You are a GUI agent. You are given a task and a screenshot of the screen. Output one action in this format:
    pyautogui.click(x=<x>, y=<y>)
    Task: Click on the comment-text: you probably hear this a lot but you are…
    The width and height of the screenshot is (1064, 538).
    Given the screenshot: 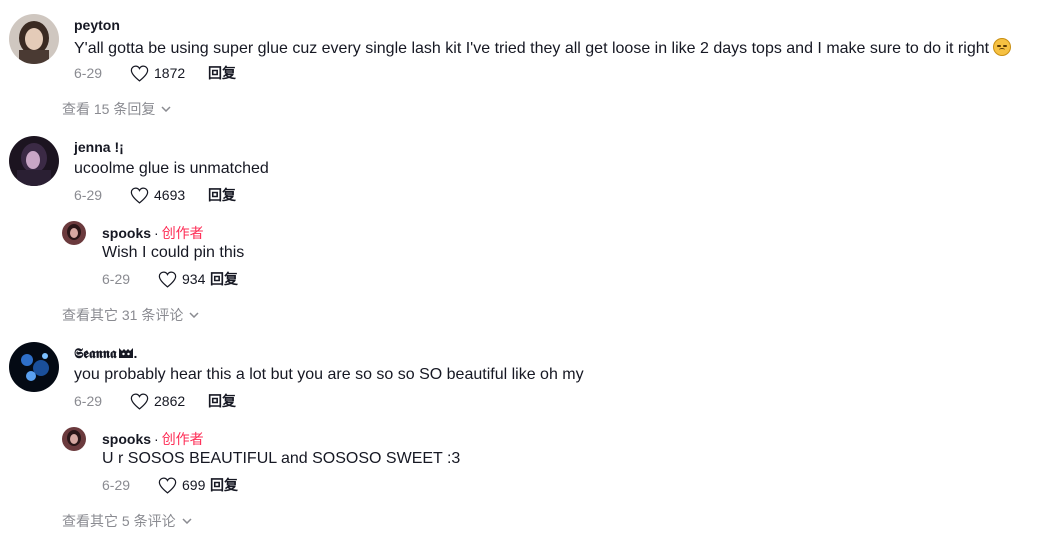 What is the action you would take?
    pyautogui.click(x=329, y=374)
    